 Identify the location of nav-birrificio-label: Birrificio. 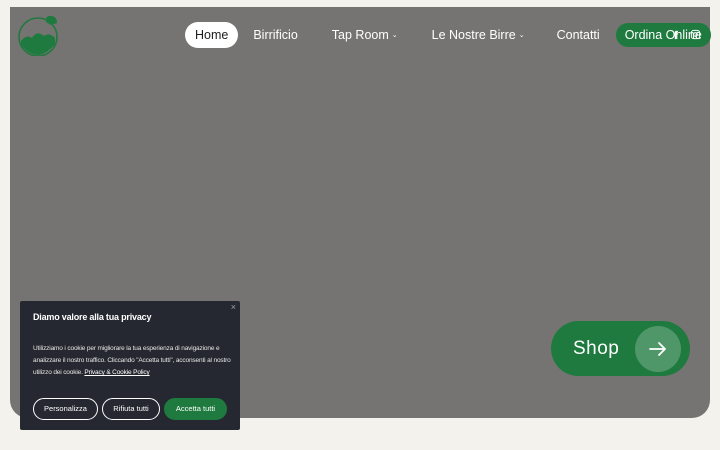
(275, 35).